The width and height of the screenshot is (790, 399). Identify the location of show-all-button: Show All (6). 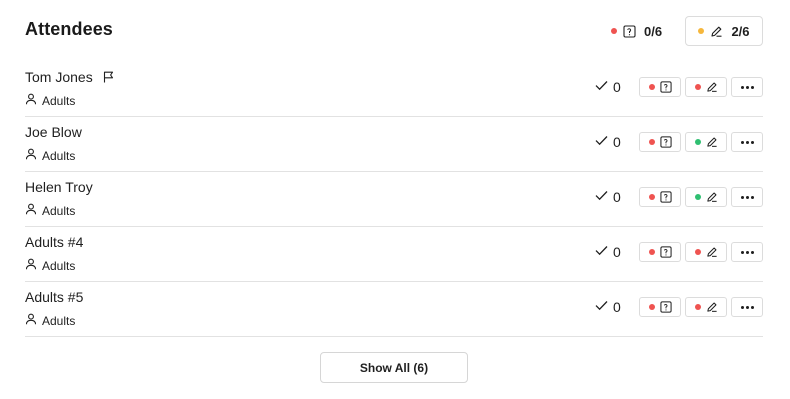
(394, 367).